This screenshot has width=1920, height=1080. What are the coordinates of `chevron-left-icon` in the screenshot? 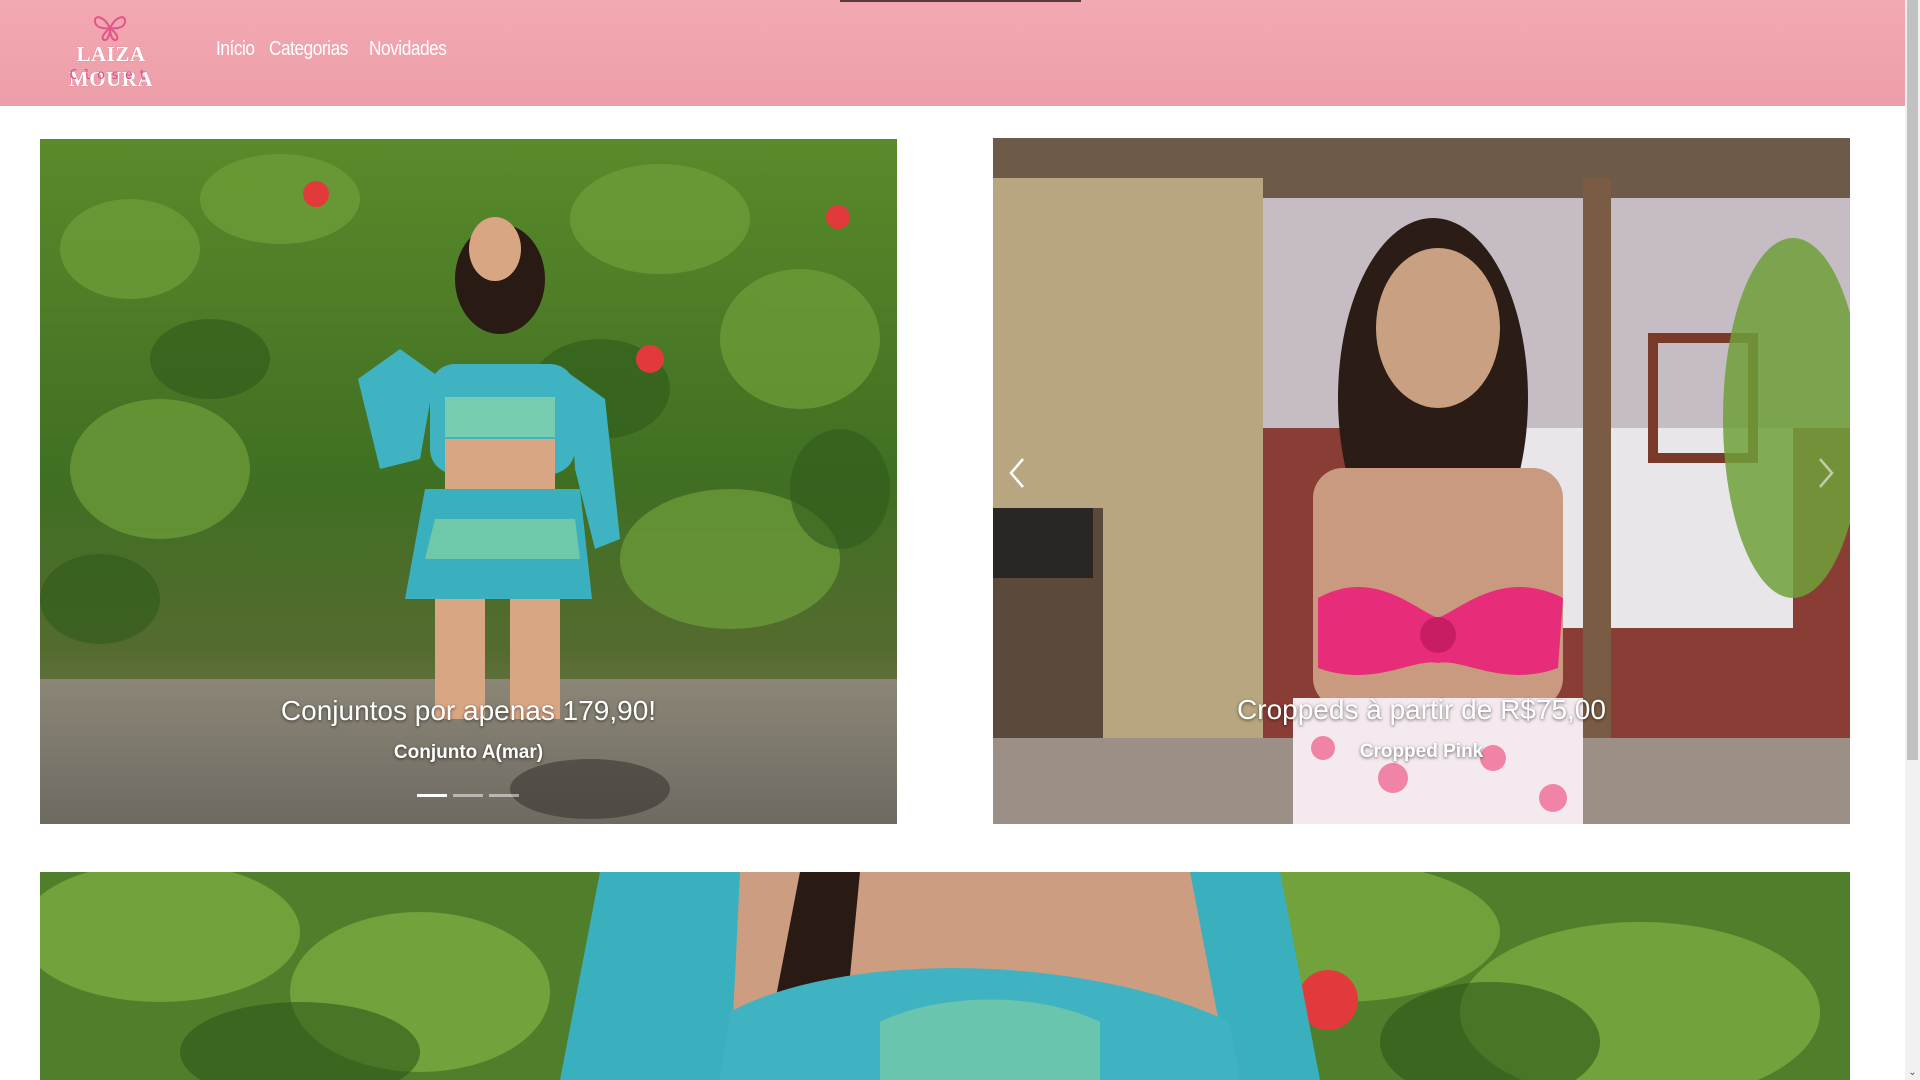 It's located at (1016, 473).